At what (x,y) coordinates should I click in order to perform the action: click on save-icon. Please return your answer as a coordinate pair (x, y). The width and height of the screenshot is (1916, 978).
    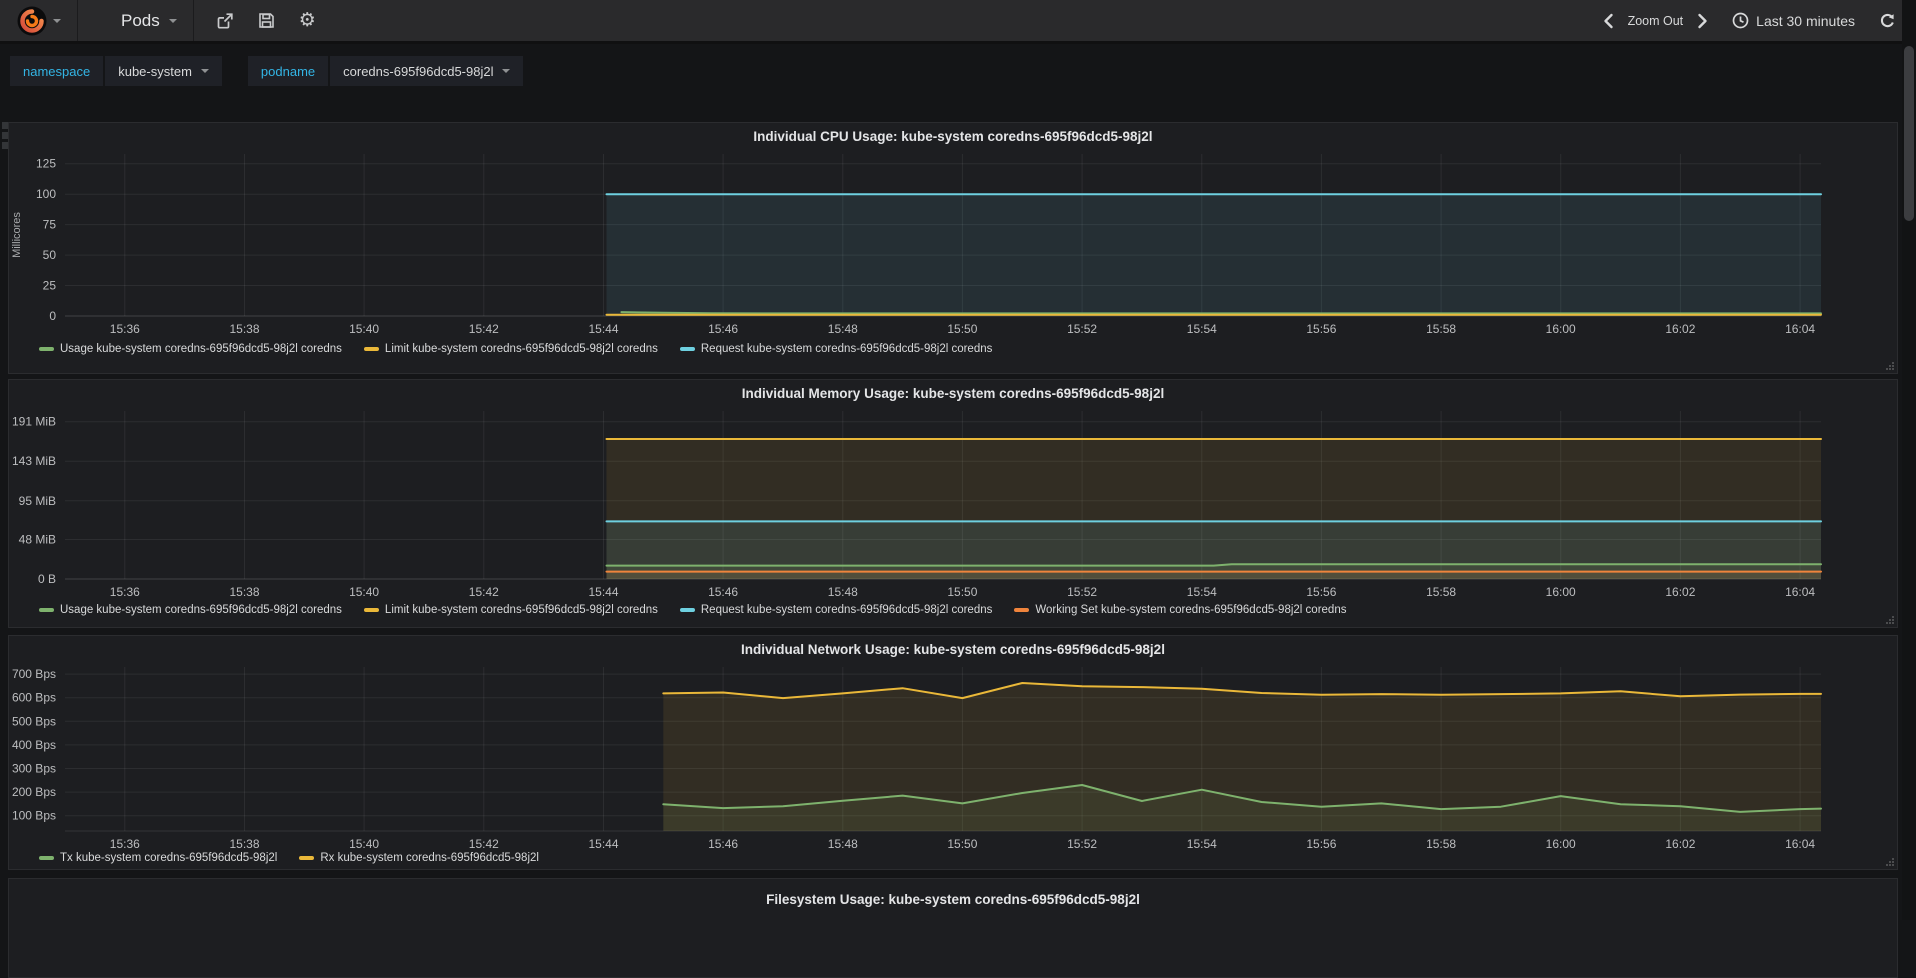
    Looking at the image, I should click on (266, 20).